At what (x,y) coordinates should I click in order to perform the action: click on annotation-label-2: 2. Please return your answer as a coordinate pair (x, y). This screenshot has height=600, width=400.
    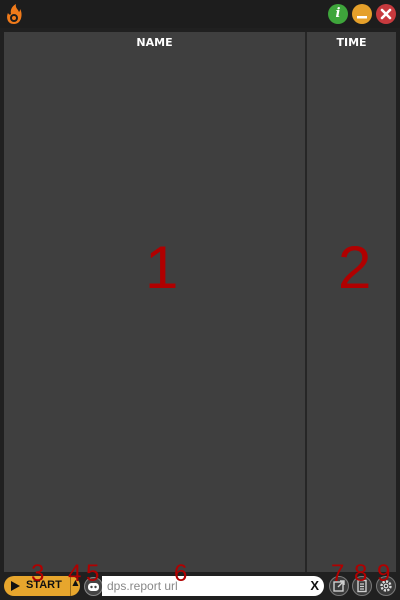
    Looking at the image, I should click on (355, 267).